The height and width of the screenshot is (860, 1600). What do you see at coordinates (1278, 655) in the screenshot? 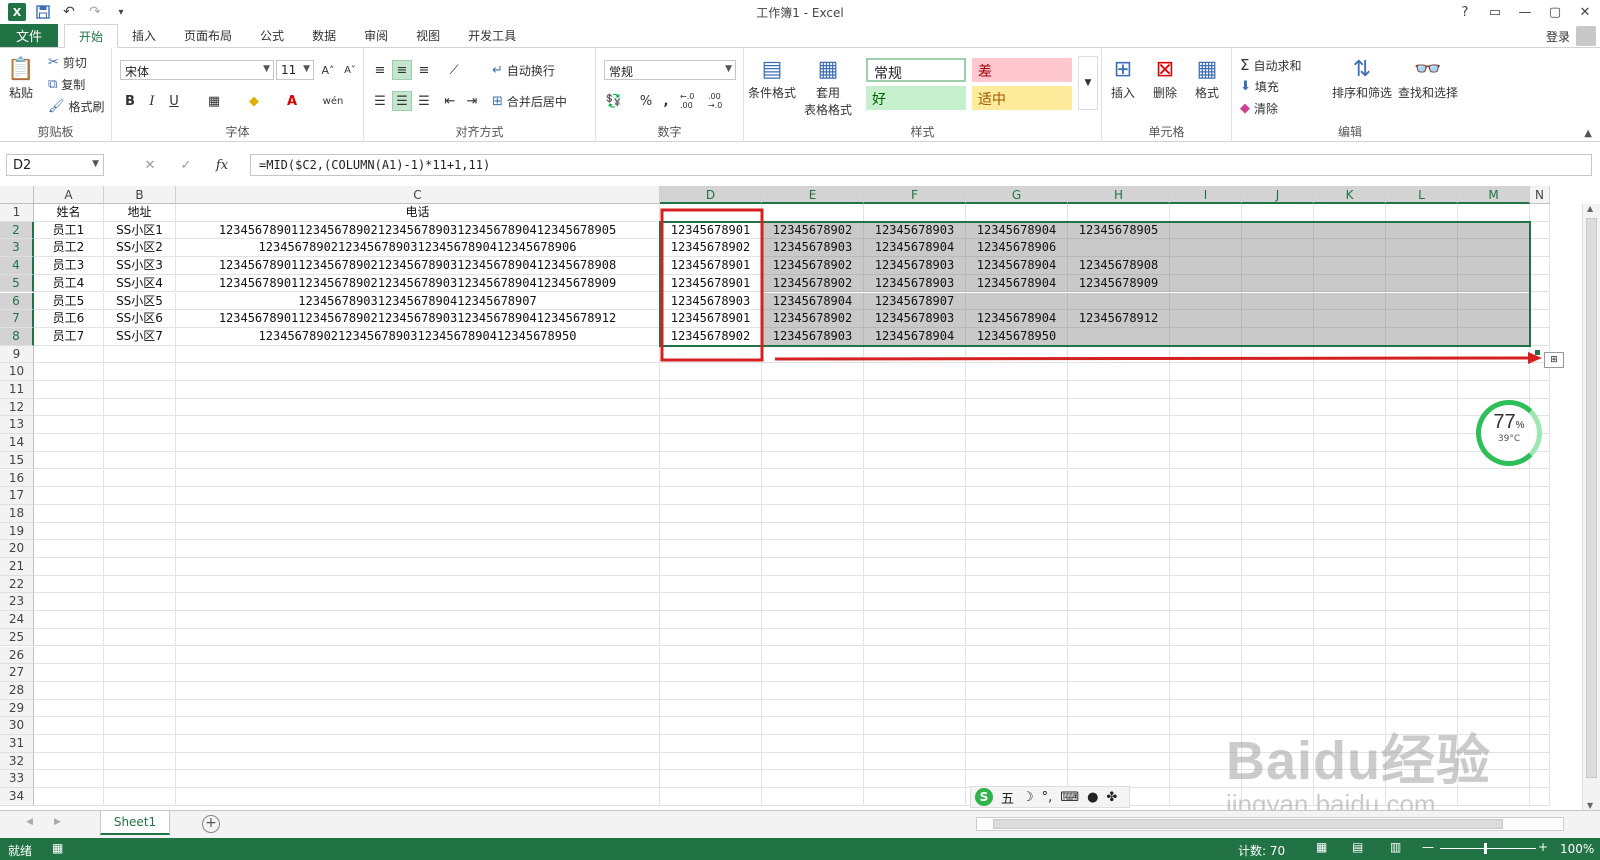
I see `cell-j26` at bounding box center [1278, 655].